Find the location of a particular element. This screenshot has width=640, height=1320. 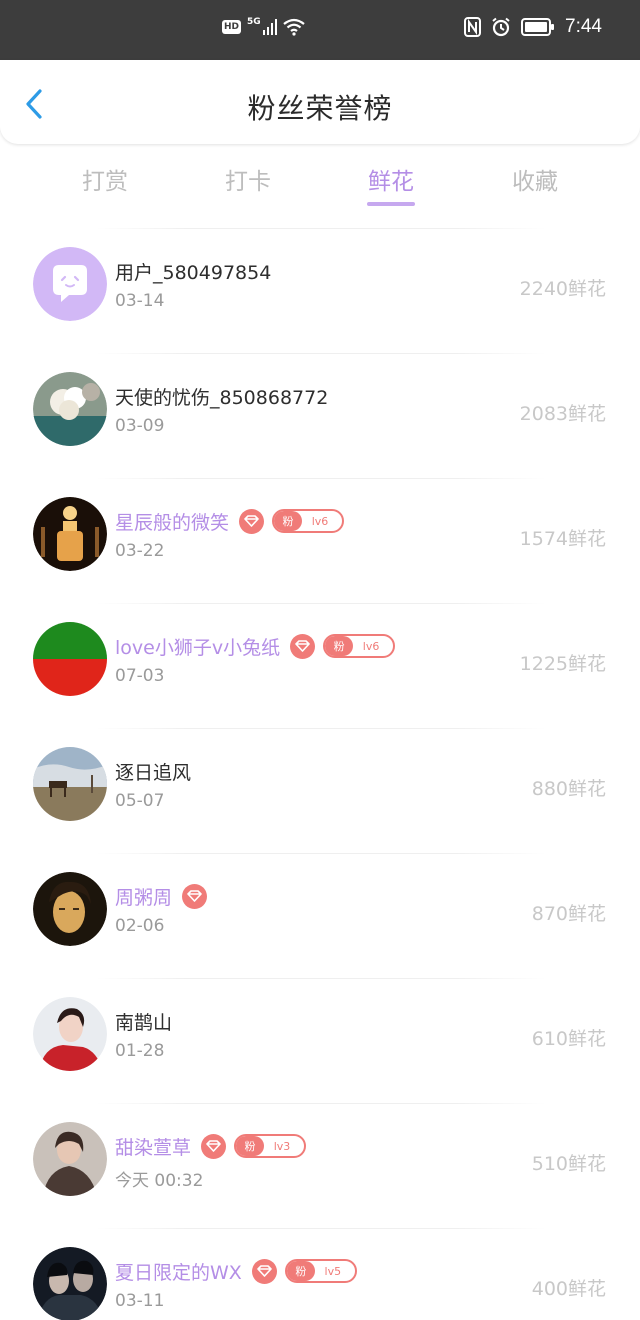

fan-level: lv3 is located at coordinates (282, 1146).